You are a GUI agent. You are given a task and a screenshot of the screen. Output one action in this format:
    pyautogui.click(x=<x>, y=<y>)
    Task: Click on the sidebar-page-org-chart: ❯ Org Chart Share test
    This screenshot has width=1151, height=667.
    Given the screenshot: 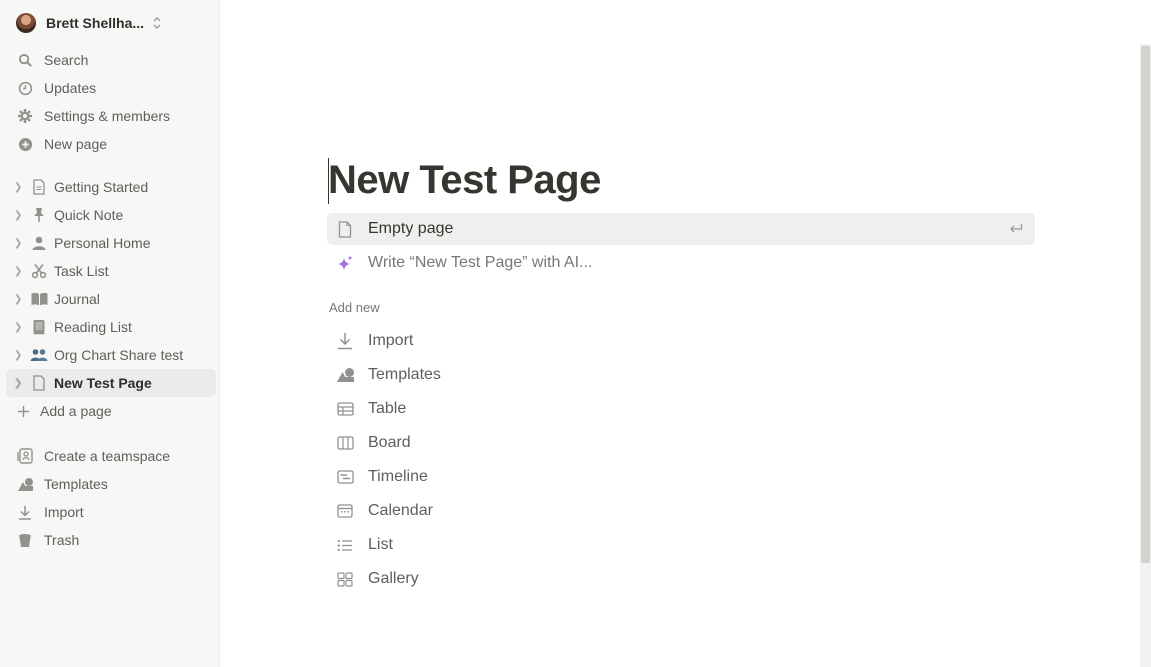 What is the action you would take?
    pyautogui.click(x=111, y=355)
    